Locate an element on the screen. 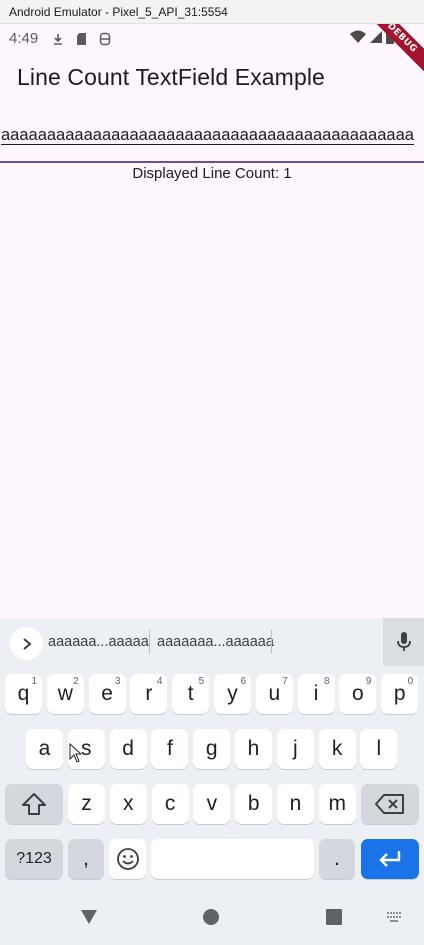 The height and width of the screenshot is (945, 424). recents-nav-icon is located at coordinates (334, 917).